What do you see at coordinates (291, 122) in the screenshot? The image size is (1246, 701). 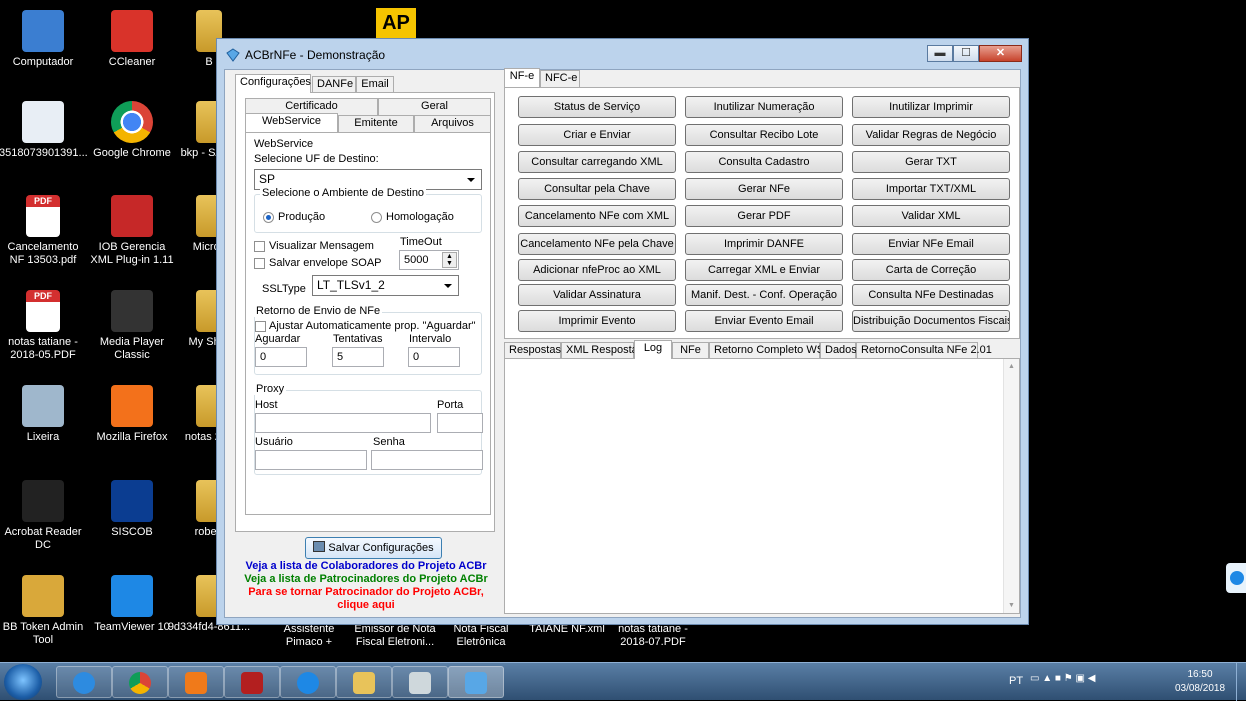 I see `subtab-webservice: WebService` at bounding box center [291, 122].